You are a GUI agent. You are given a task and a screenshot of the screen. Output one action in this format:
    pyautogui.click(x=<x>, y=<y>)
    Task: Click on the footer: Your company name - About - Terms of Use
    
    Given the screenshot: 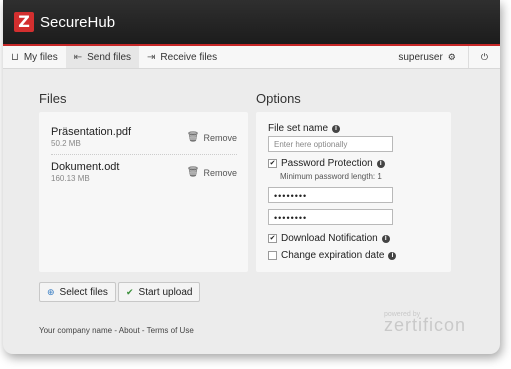 What is the action you would take?
    pyautogui.click(x=116, y=330)
    